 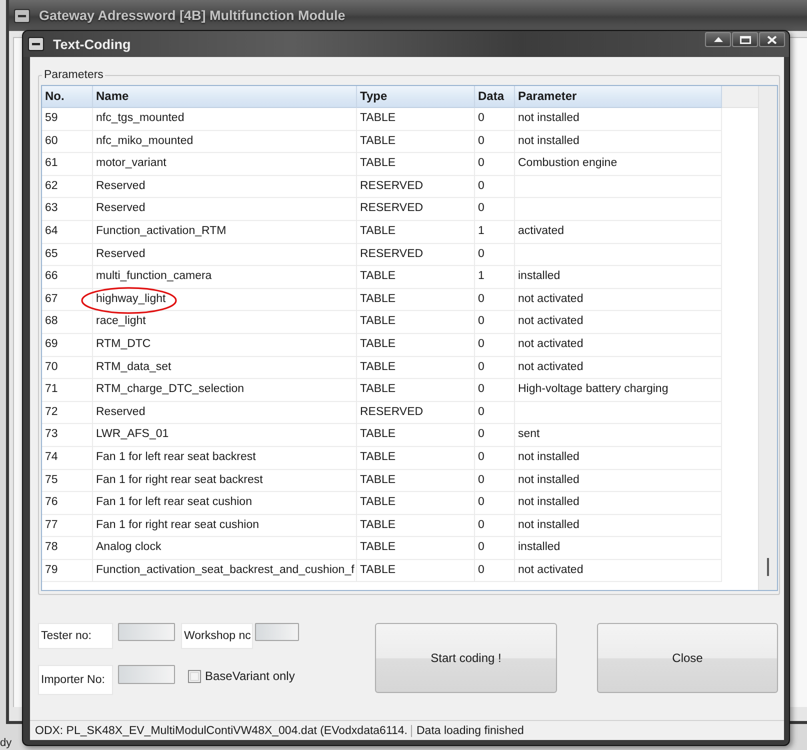 What do you see at coordinates (772, 39) in the screenshot?
I see `close-button` at bounding box center [772, 39].